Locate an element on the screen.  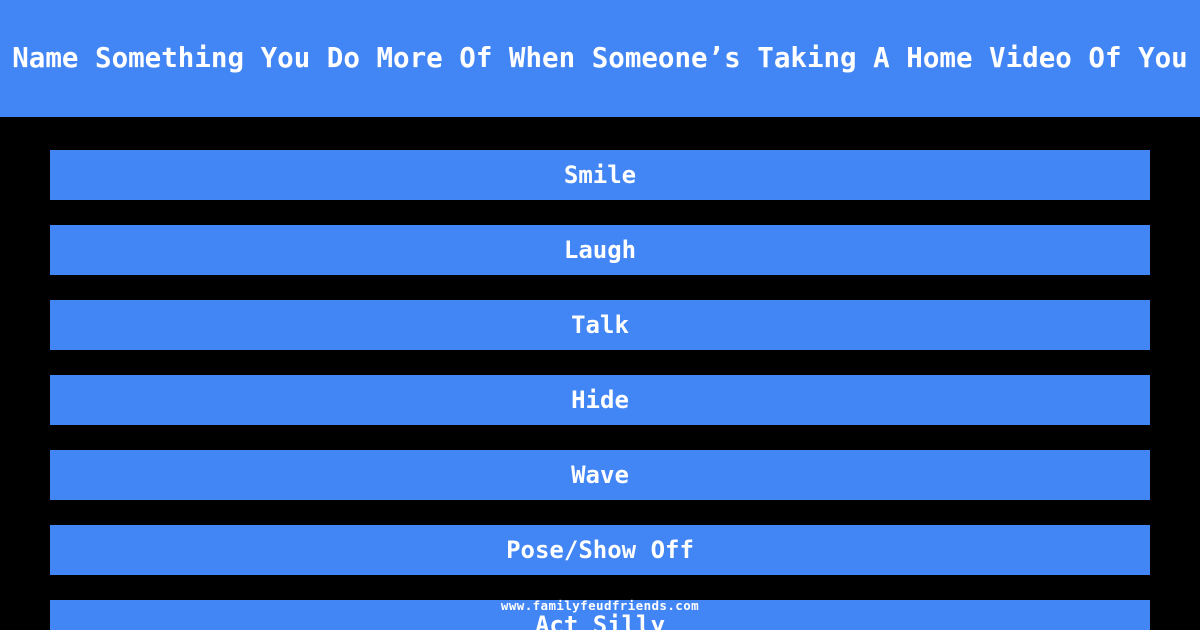
answer-label: Talk is located at coordinates (600, 325).